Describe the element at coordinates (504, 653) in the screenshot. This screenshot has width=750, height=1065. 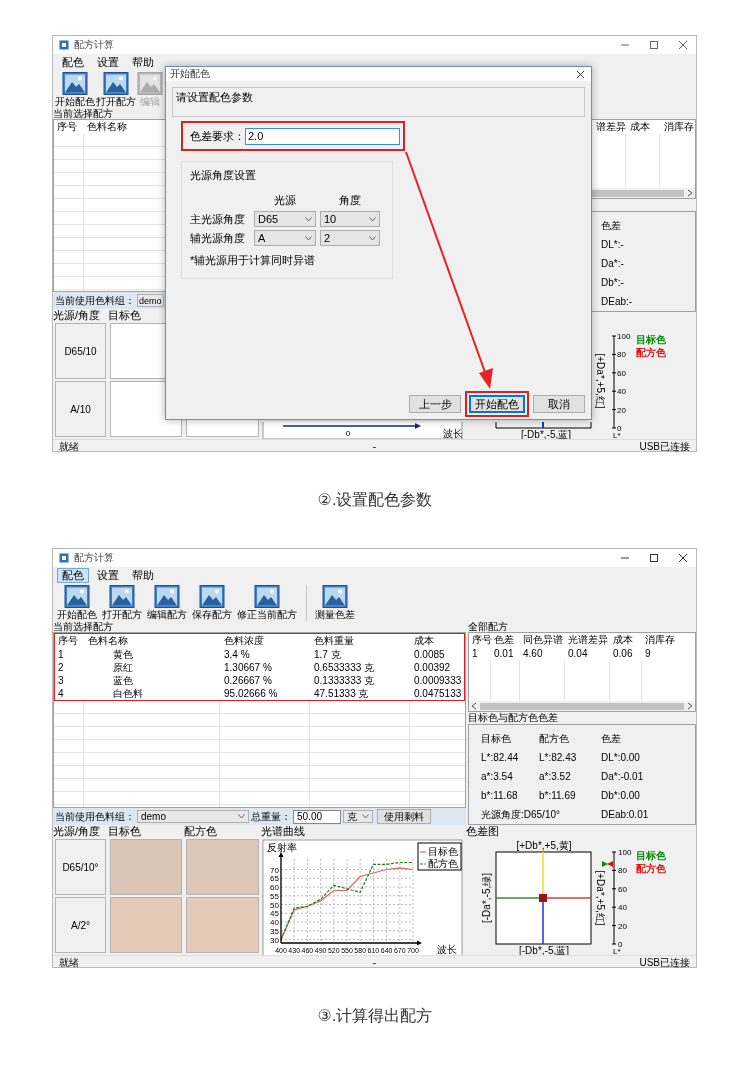
I see `table-cell-text: 0.01` at that location.